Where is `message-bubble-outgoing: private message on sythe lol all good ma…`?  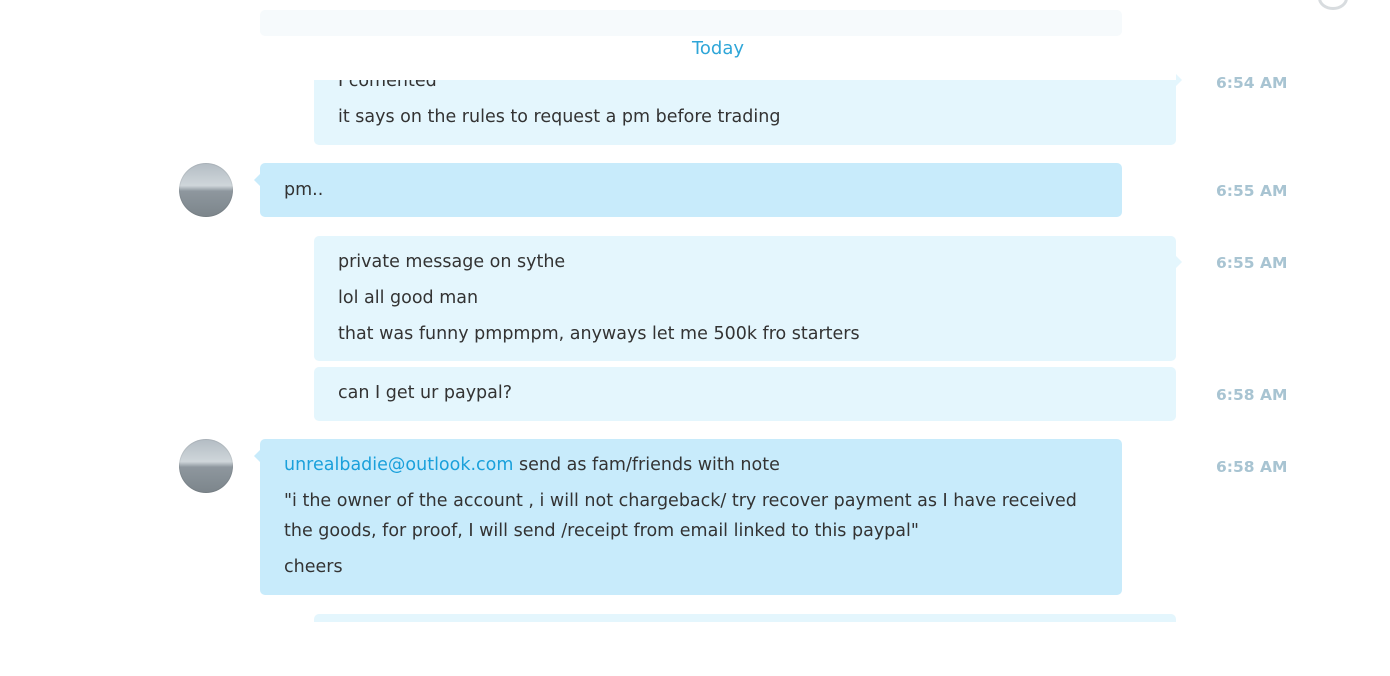 message-bubble-outgoing: private message on sythe lol all good ma… is located at coordinates (745, 298).